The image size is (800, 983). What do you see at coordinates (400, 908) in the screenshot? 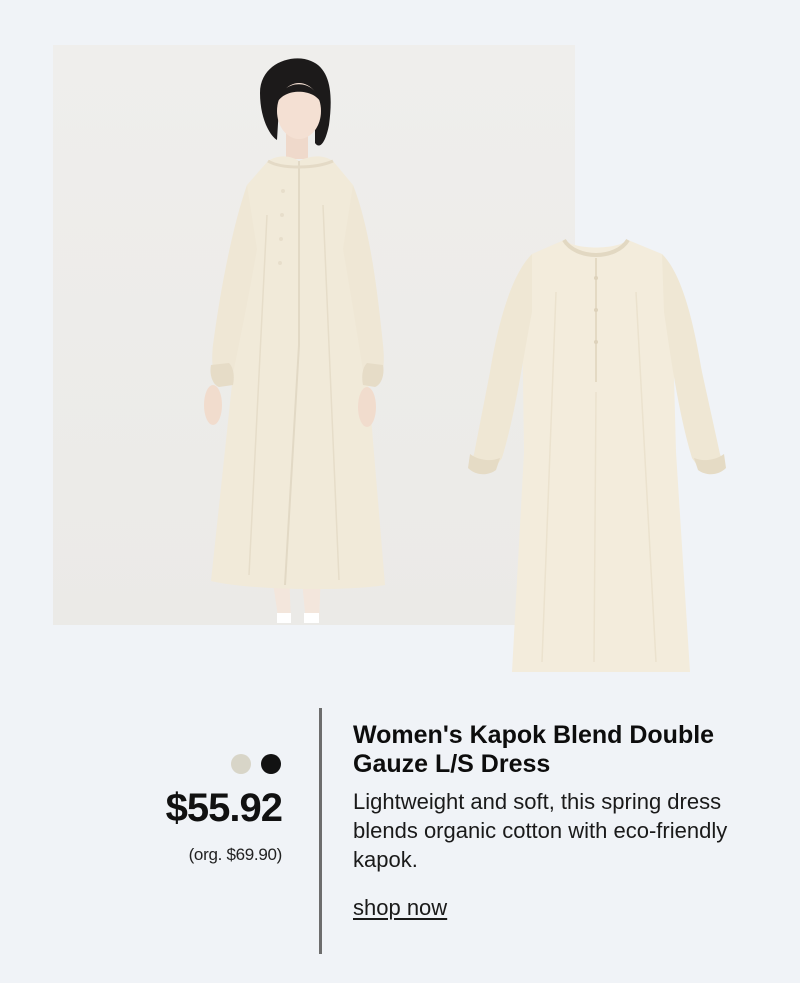
I see `shop-now-link: shop now` at bounding box center [400, 908].